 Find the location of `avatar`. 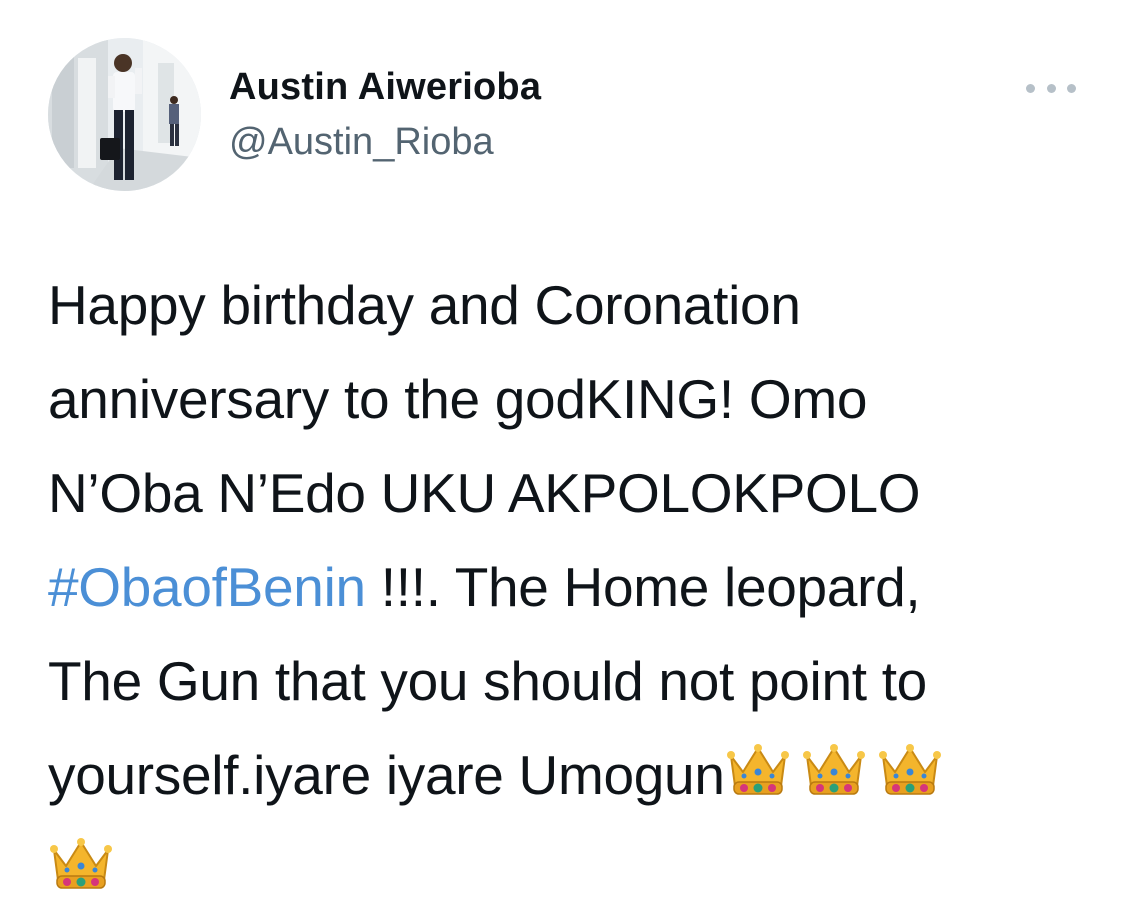

avatar is located at coordinates (124, 114).